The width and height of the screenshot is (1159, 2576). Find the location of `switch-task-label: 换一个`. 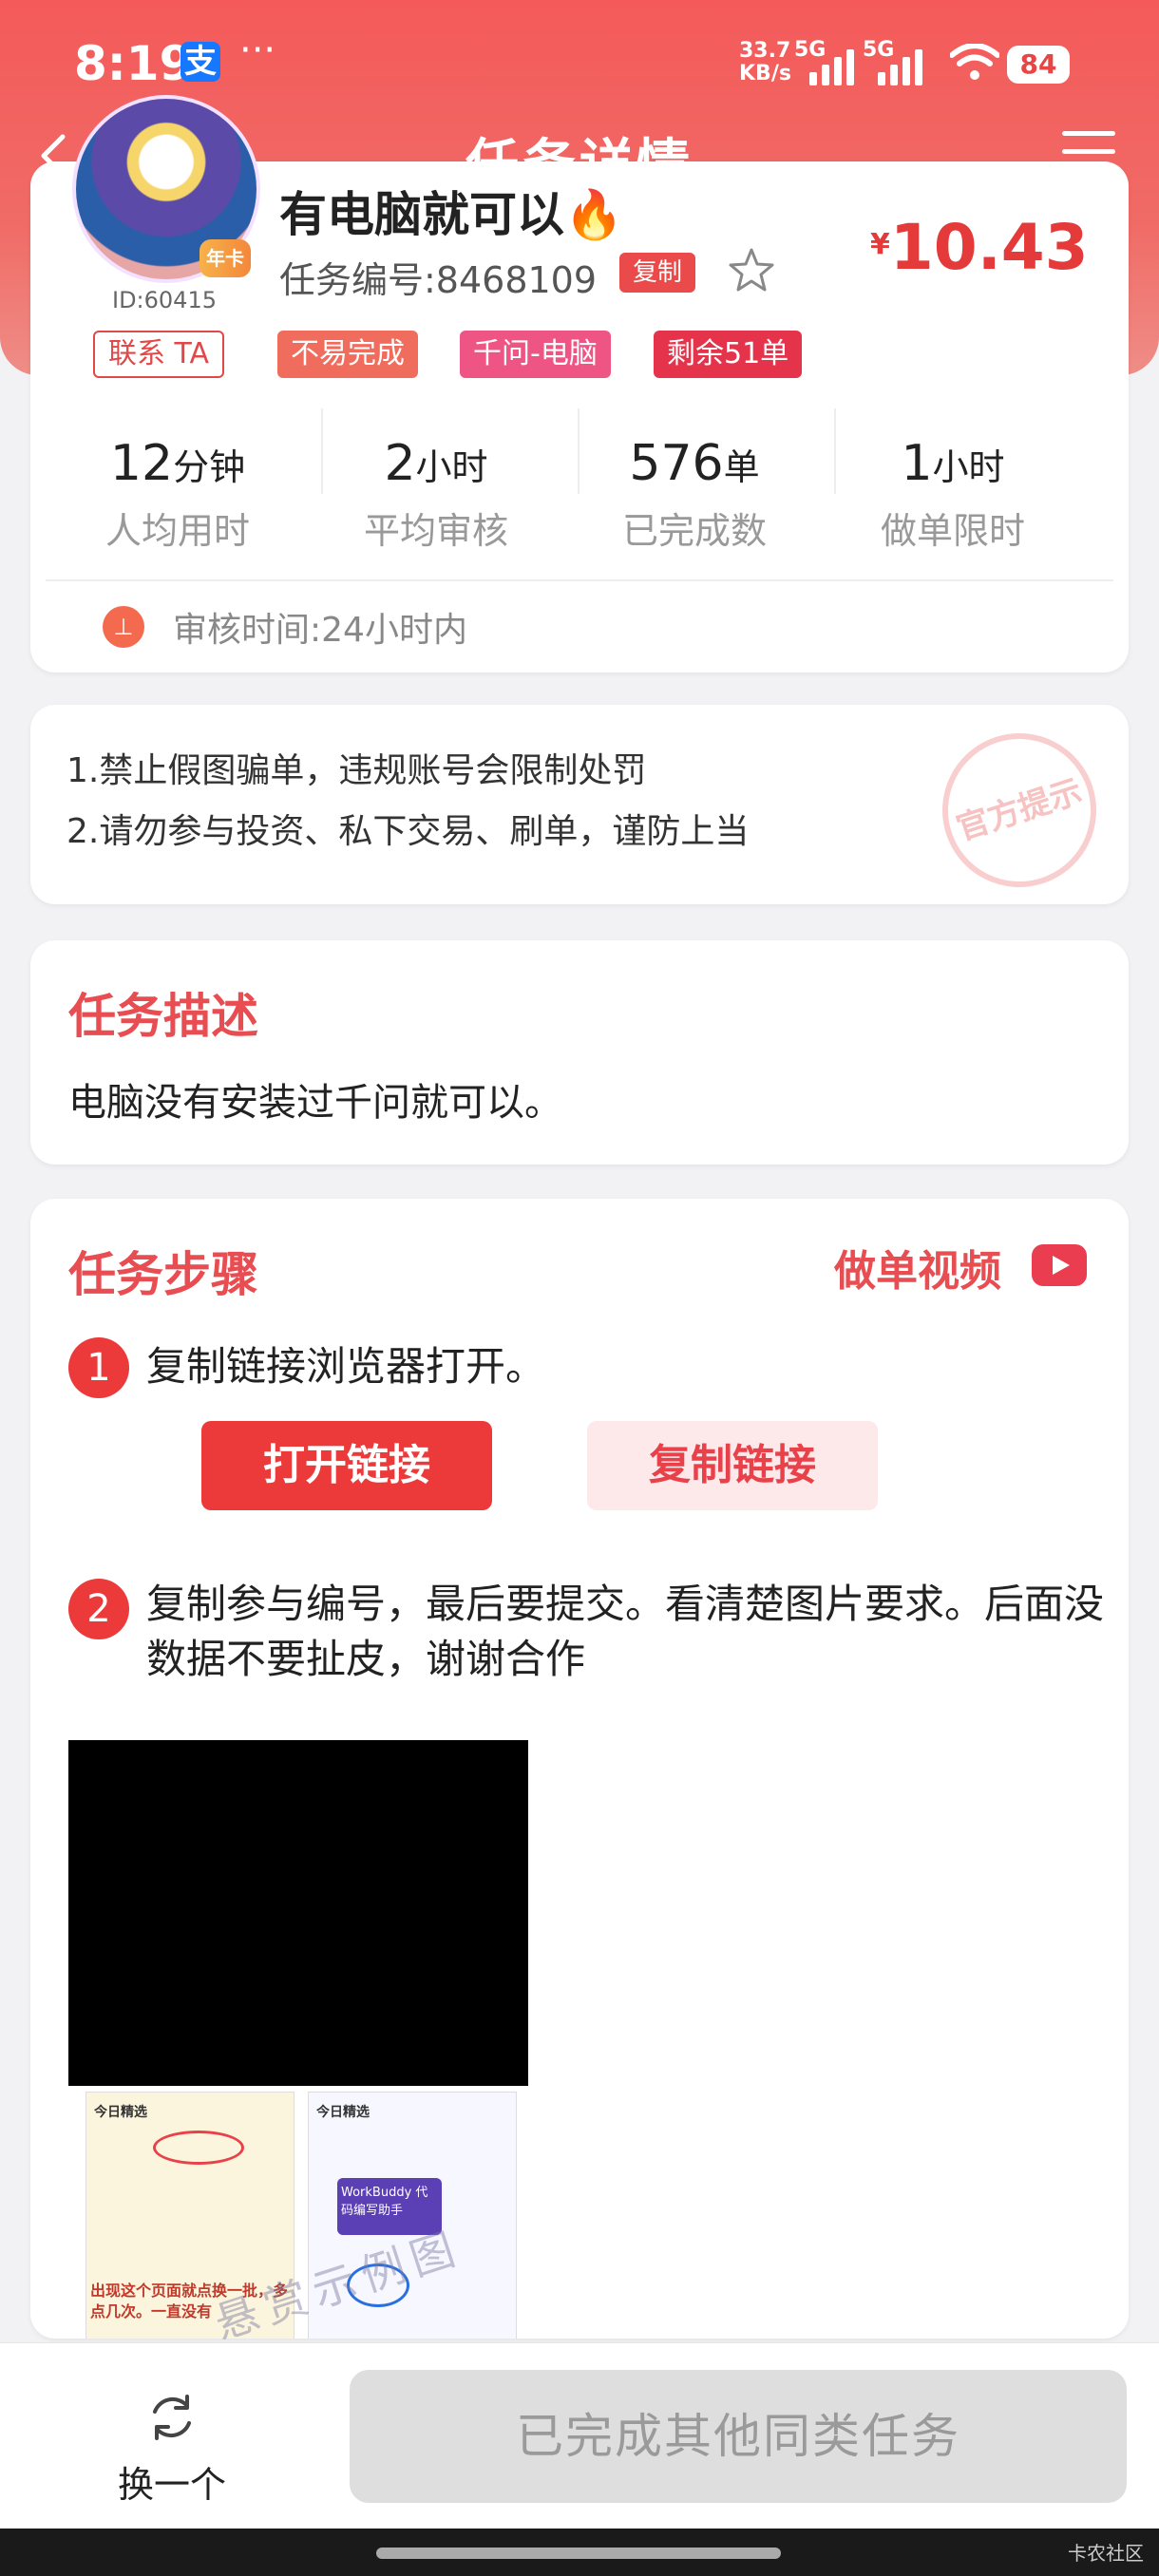

switch-task-label: 换一个 is located at coordinates (171, 2485).